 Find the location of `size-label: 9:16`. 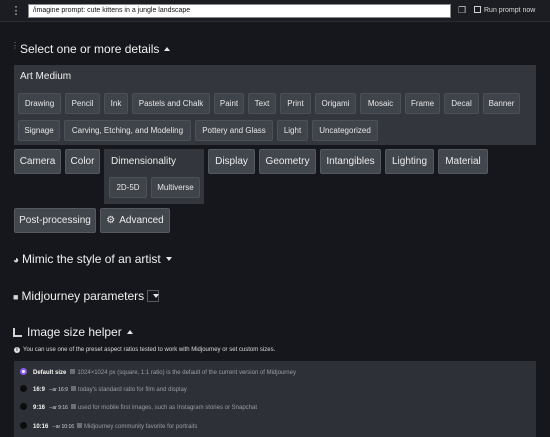

size-label: 9:16 is located at coordinates (39, 408).